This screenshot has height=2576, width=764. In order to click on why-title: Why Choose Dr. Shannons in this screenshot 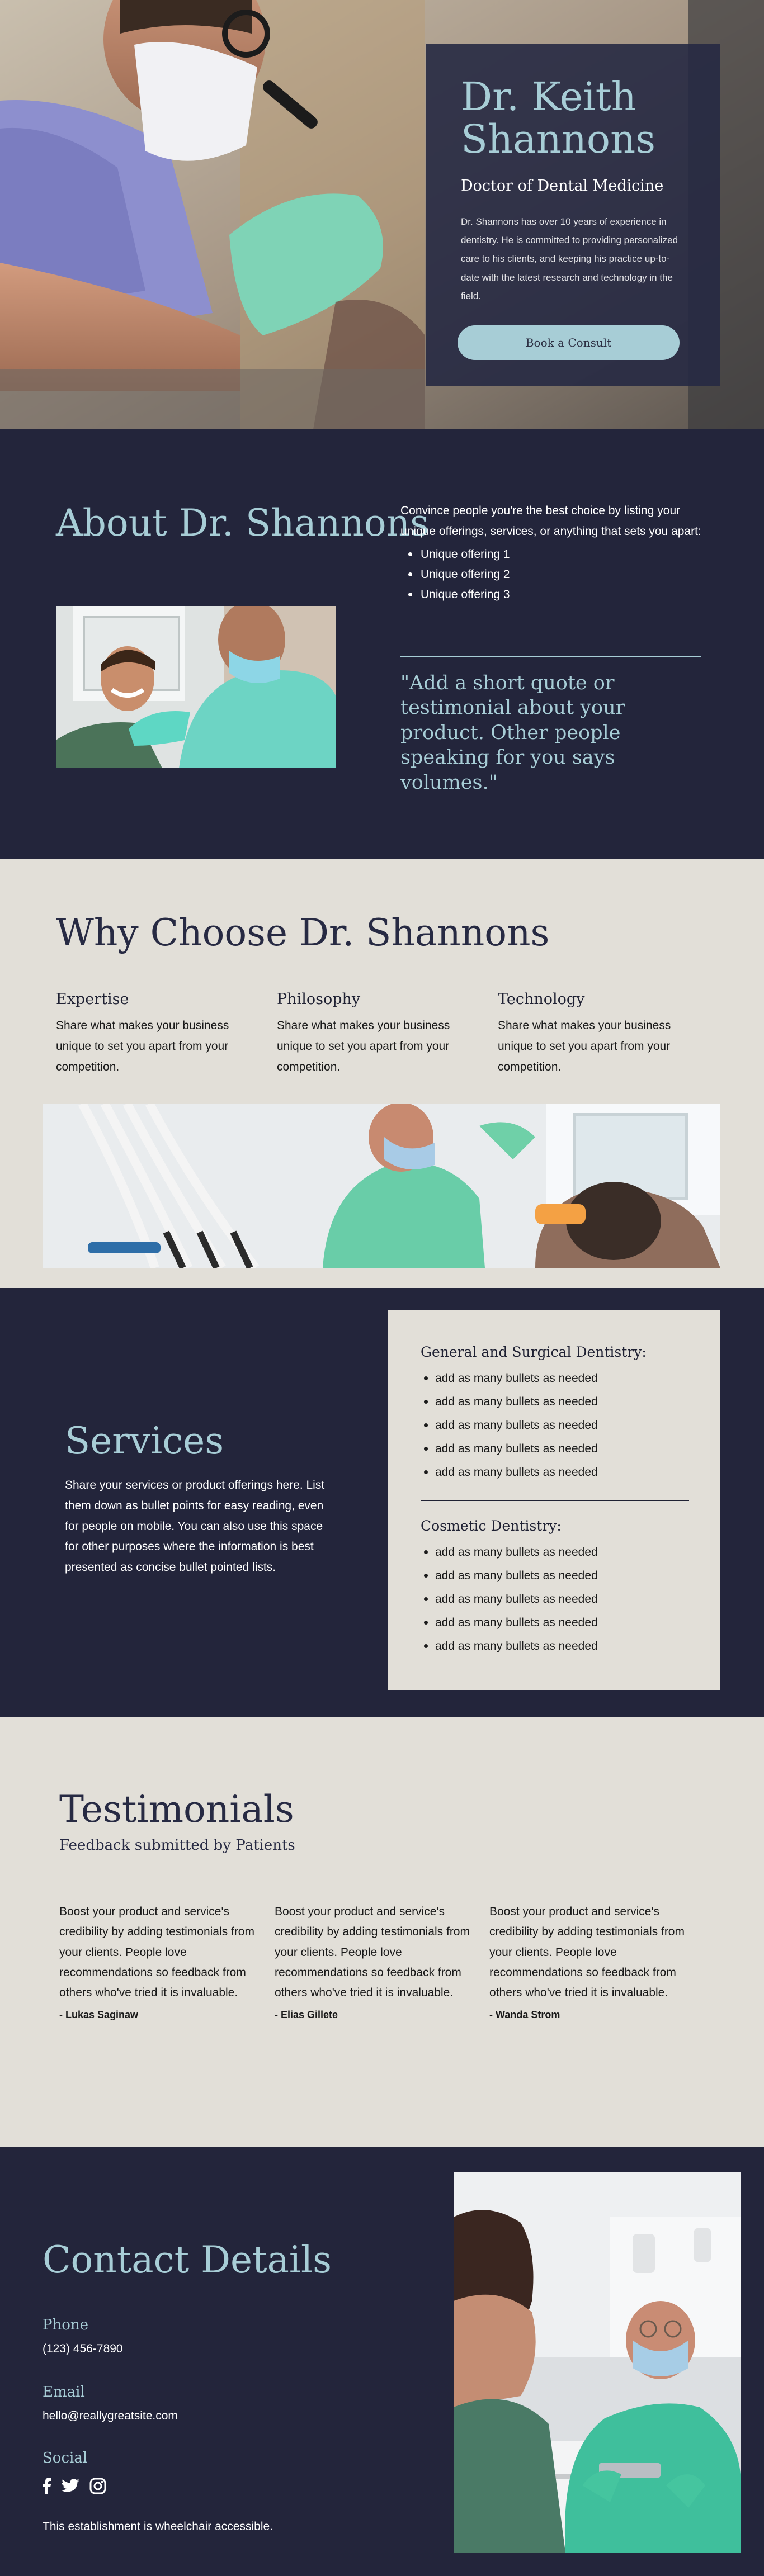, I will do `click(303, 932)`.